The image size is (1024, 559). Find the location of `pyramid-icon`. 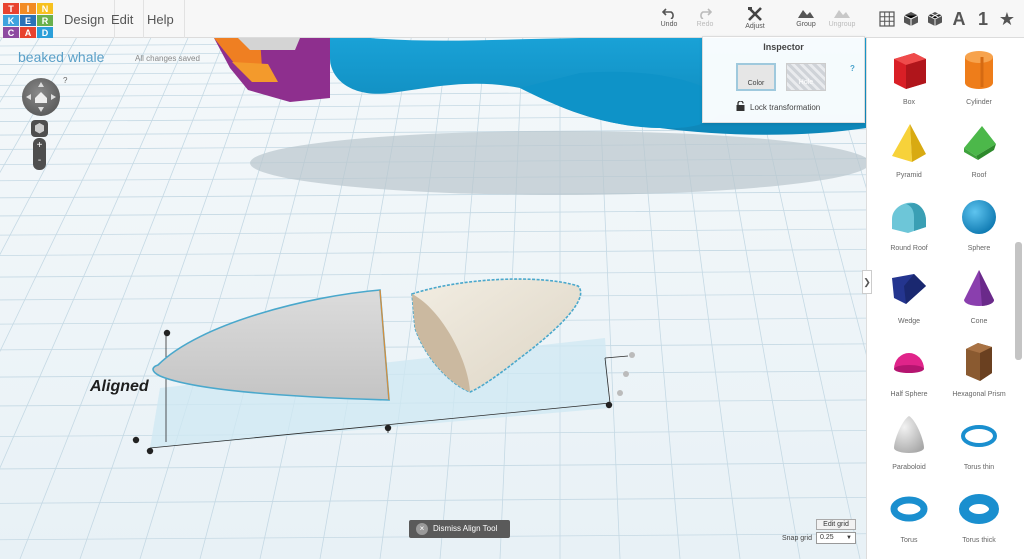

pyramid-icon is located at coordinates (909, 143).